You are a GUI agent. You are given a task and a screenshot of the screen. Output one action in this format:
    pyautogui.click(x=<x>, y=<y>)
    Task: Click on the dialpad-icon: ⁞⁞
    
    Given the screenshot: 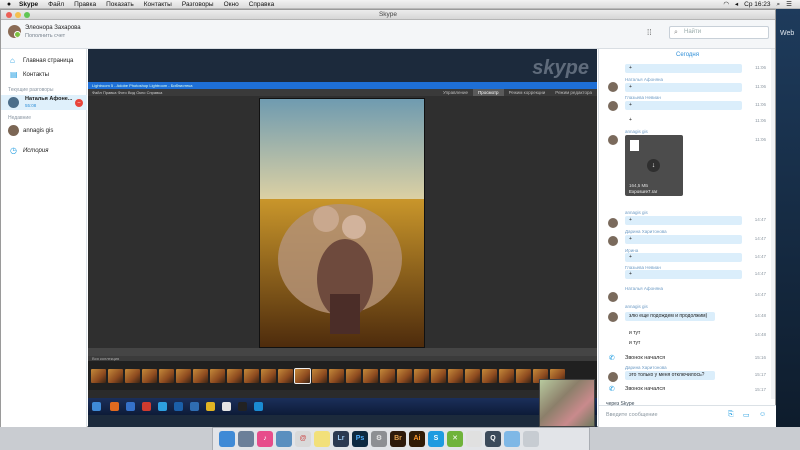 What is the action you would take?
    pyautogui.click(x=651, y=33)
    